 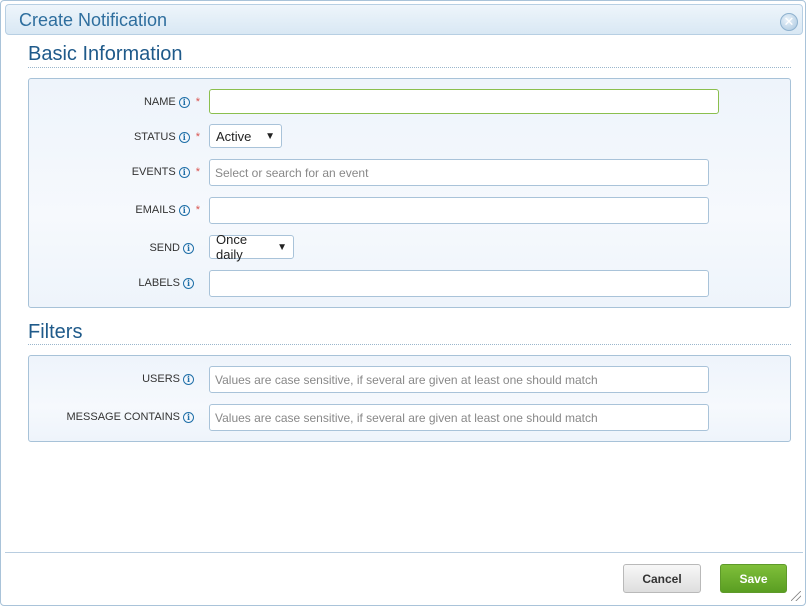 I want to click on status-label: STATUS i *, so click(x=167, y=137).